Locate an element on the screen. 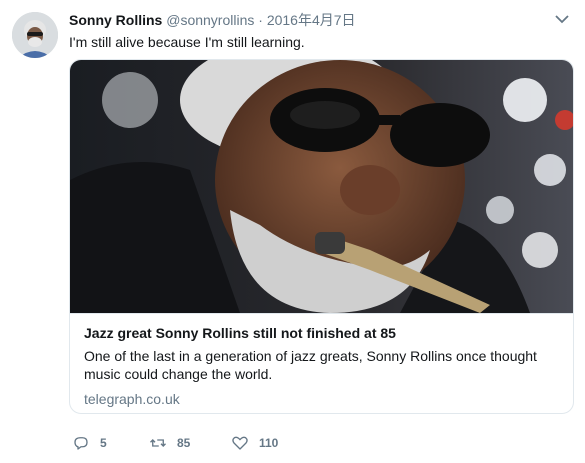 This screenshot has width=585, height=463. like-count: 110 is located at coordinates (269, 443).